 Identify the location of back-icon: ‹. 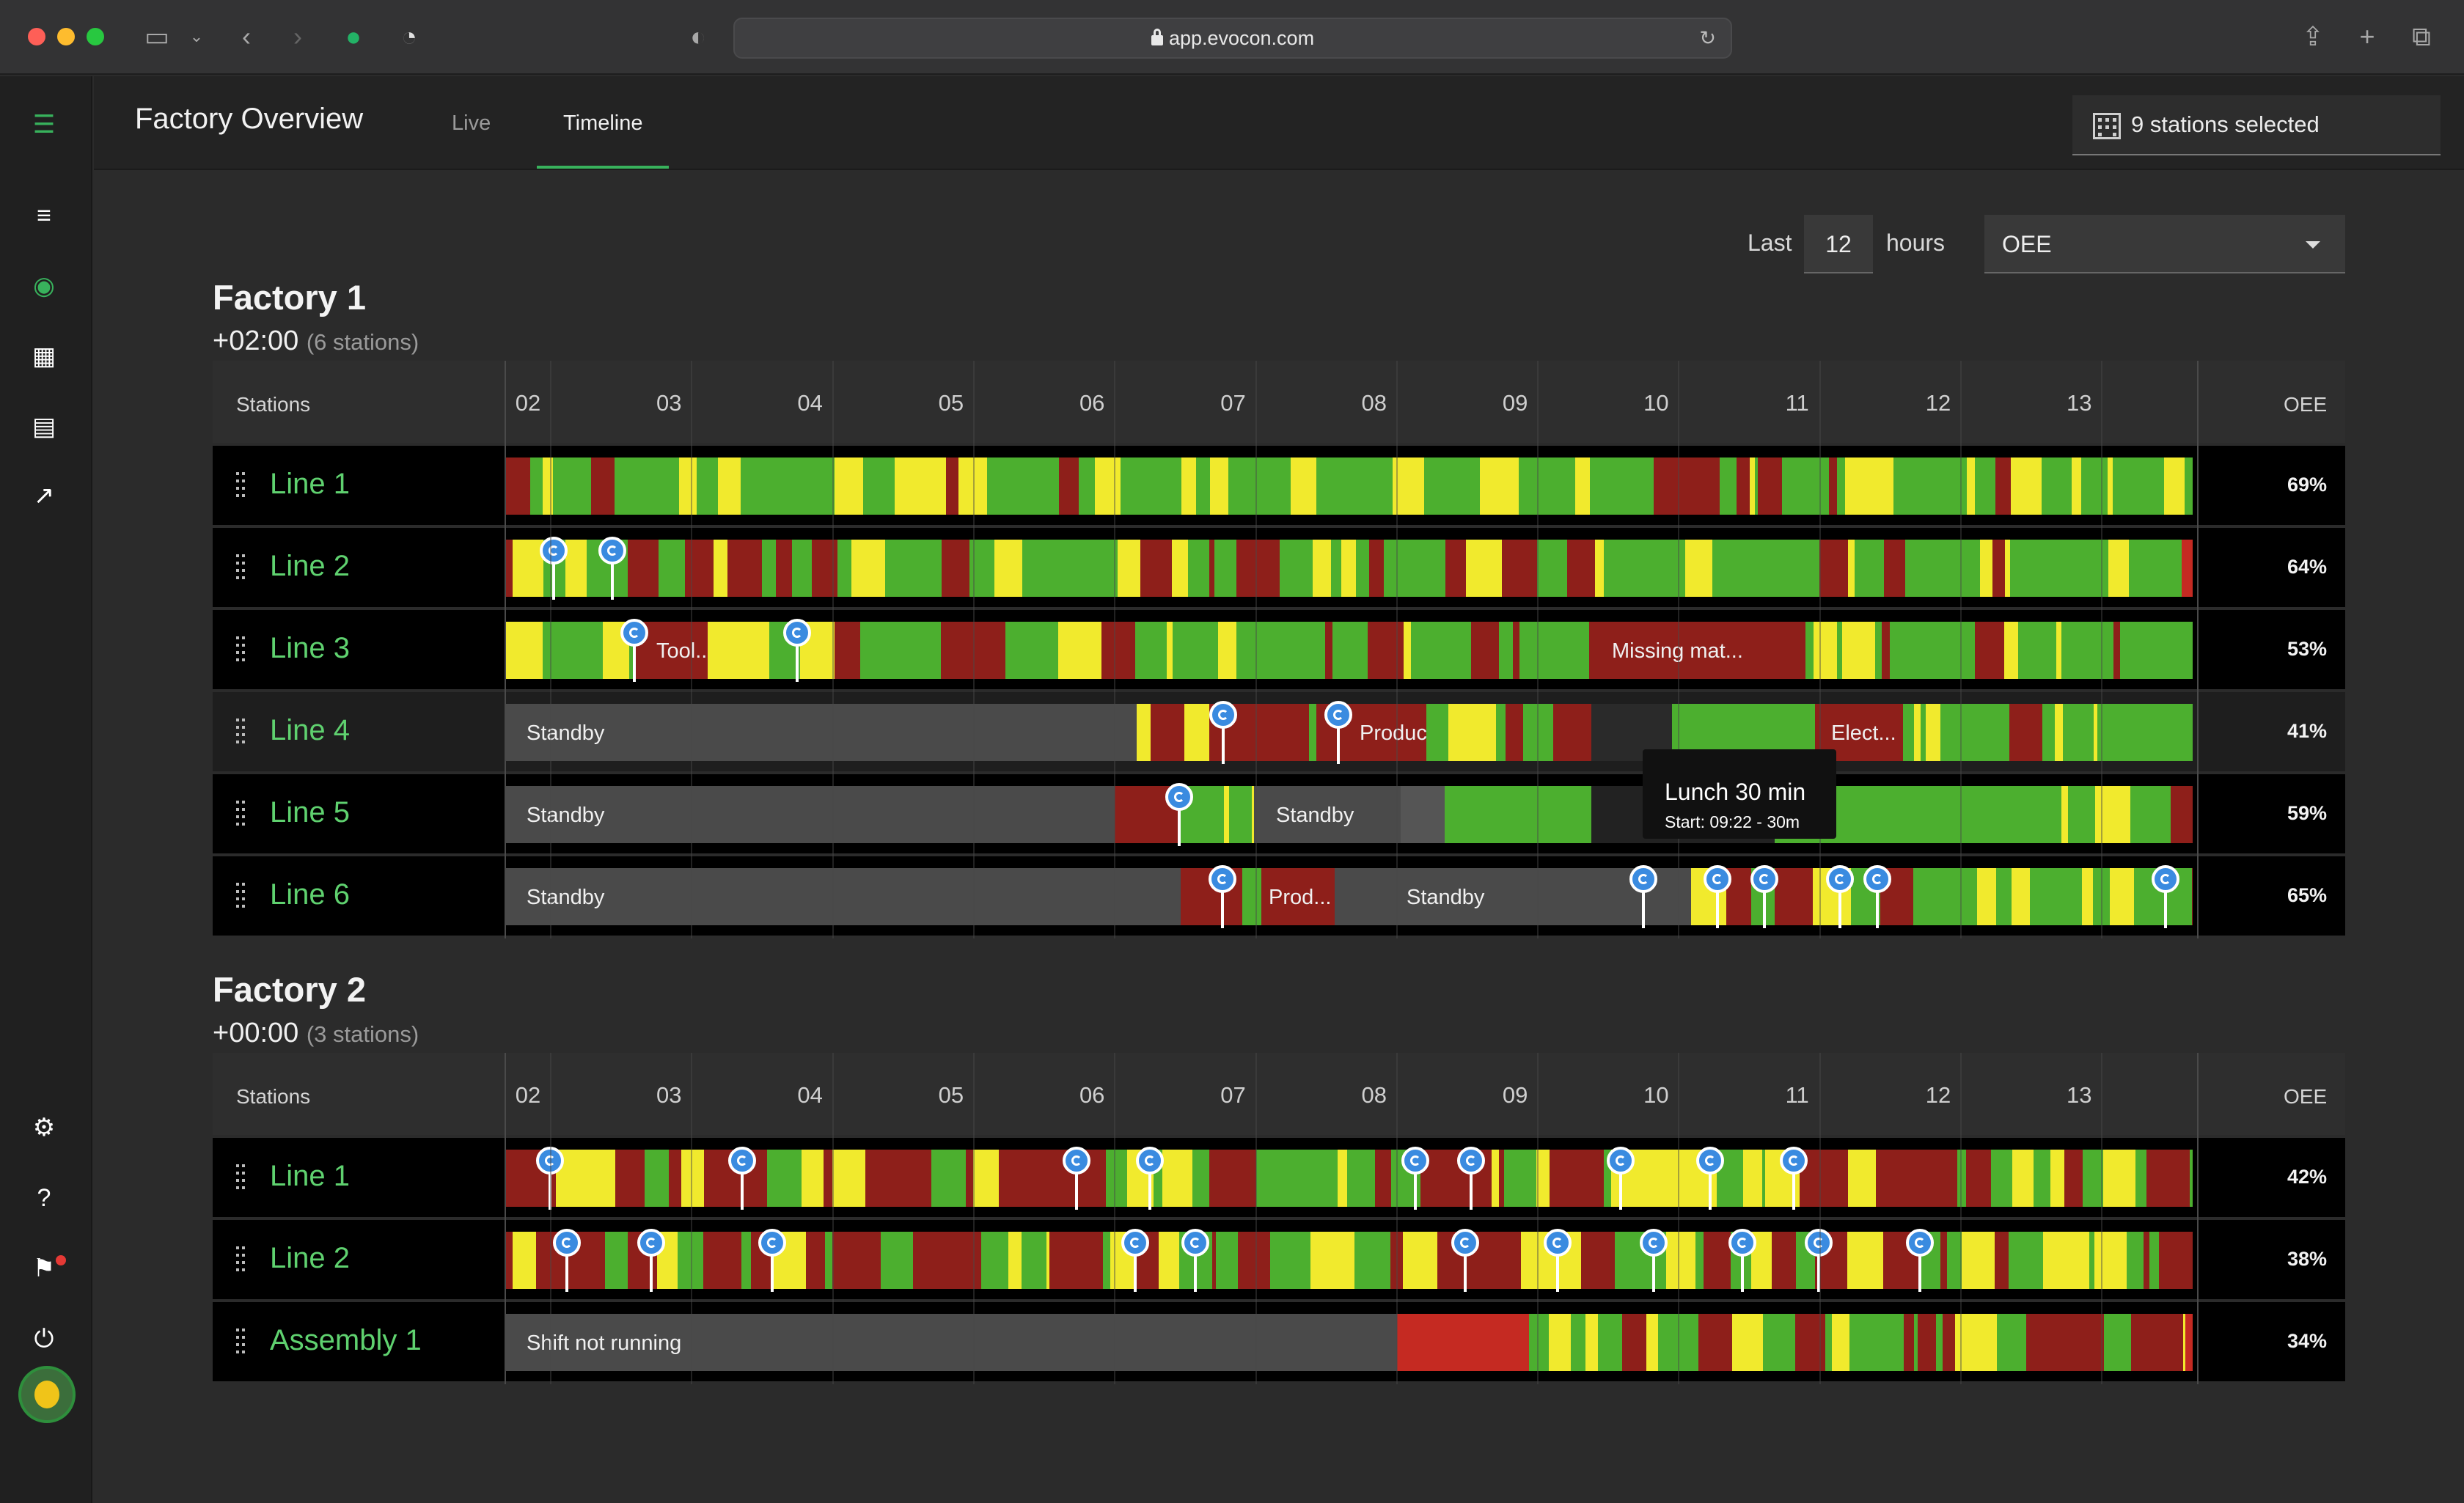
(246, 36).